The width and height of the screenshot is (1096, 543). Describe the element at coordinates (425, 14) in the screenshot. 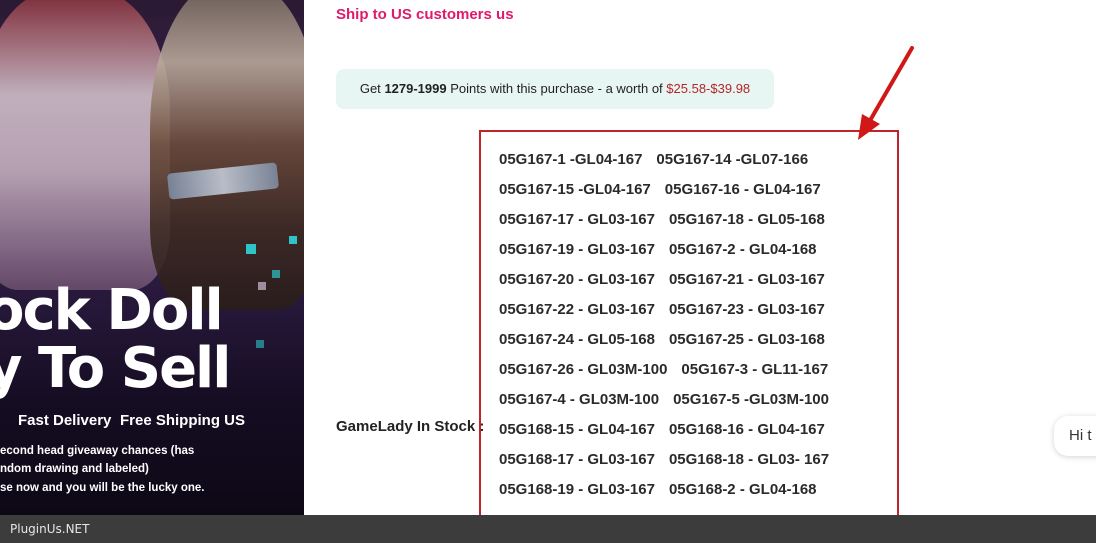

I see `ship-to-us-link: Ship to US customers us` at that location.